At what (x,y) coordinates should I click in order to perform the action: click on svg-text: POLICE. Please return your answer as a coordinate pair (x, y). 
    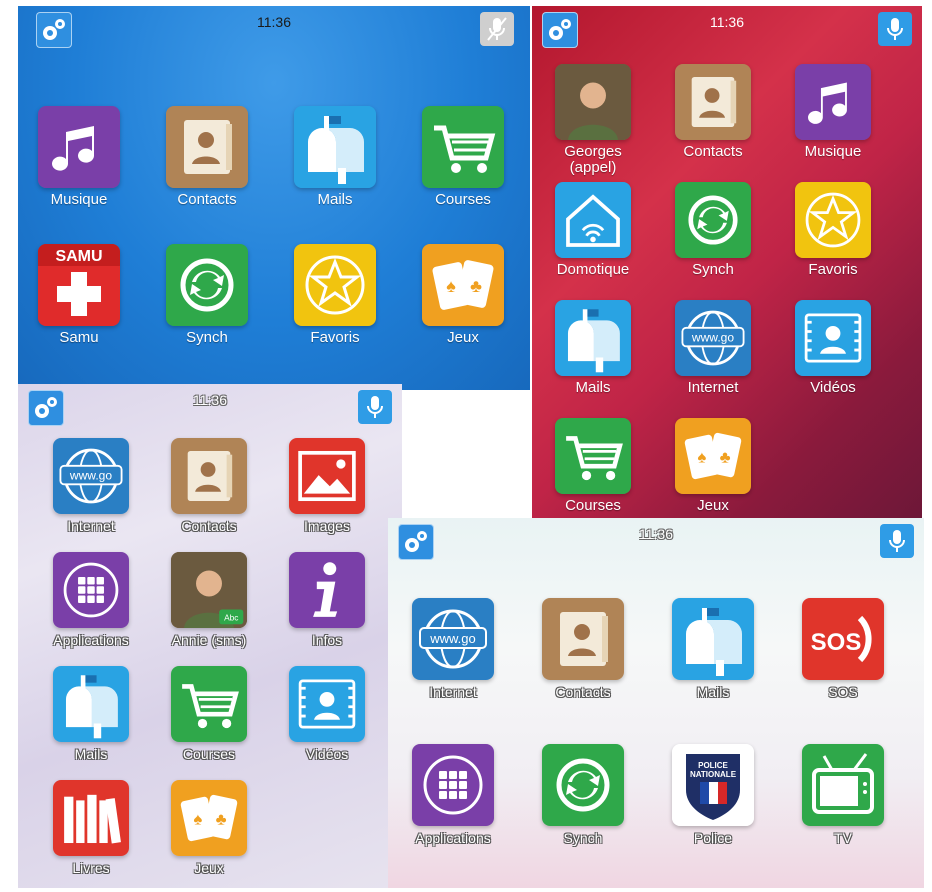
    Looking at the image, I should click on (713, 765).